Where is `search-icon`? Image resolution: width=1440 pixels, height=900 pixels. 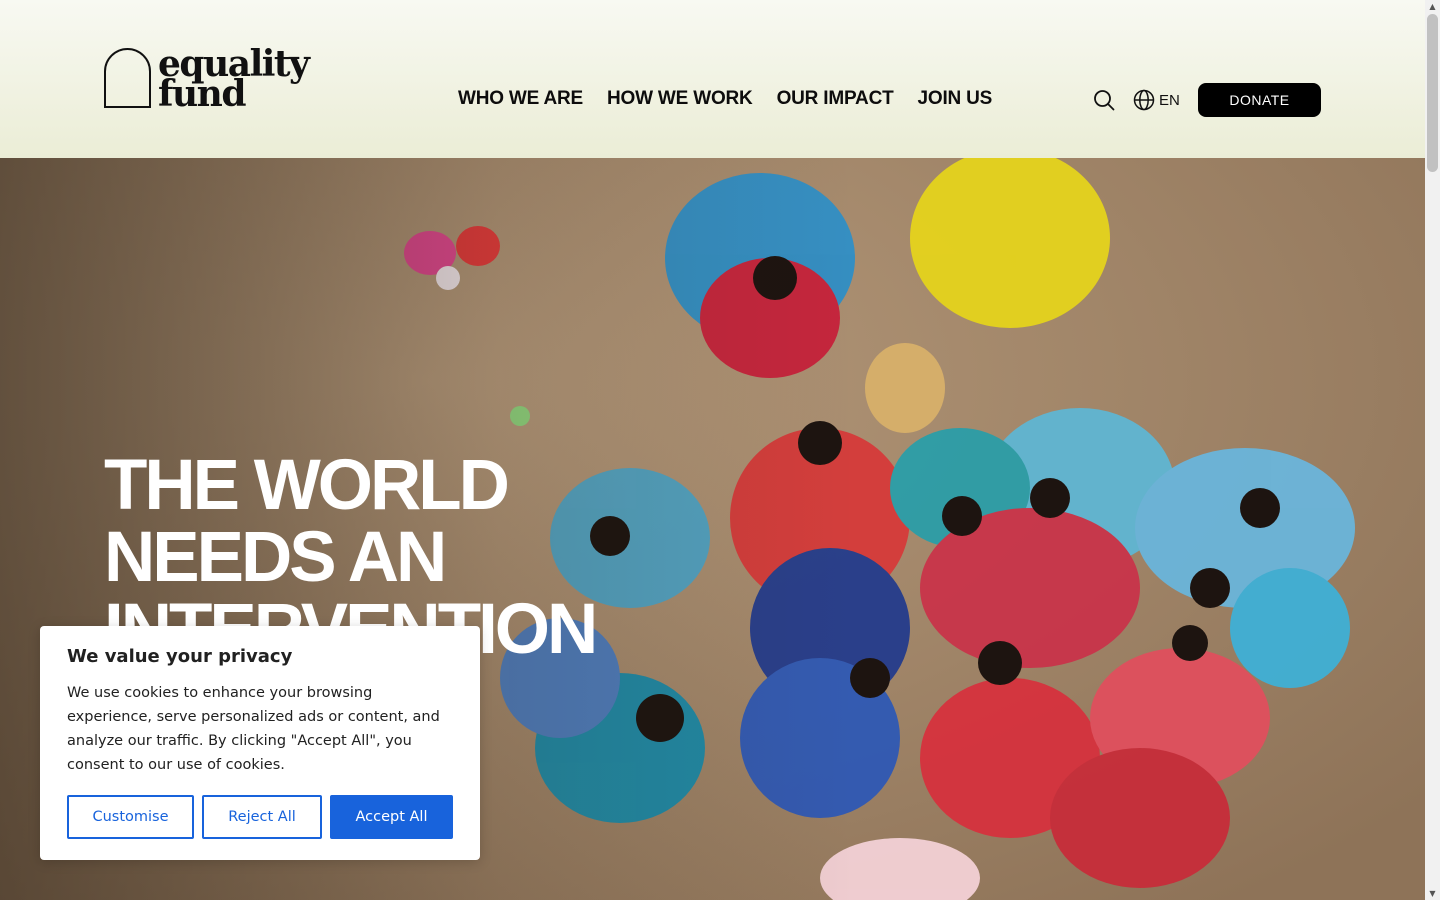 search-icon is located at coordinates (1104, 100).